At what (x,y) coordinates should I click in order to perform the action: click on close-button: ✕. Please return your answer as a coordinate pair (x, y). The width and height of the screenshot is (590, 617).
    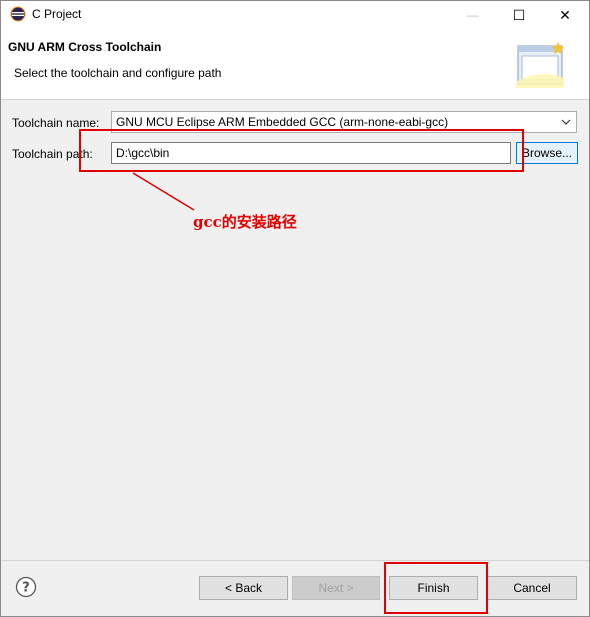
    Looking at the image, I should click on (565, 15).